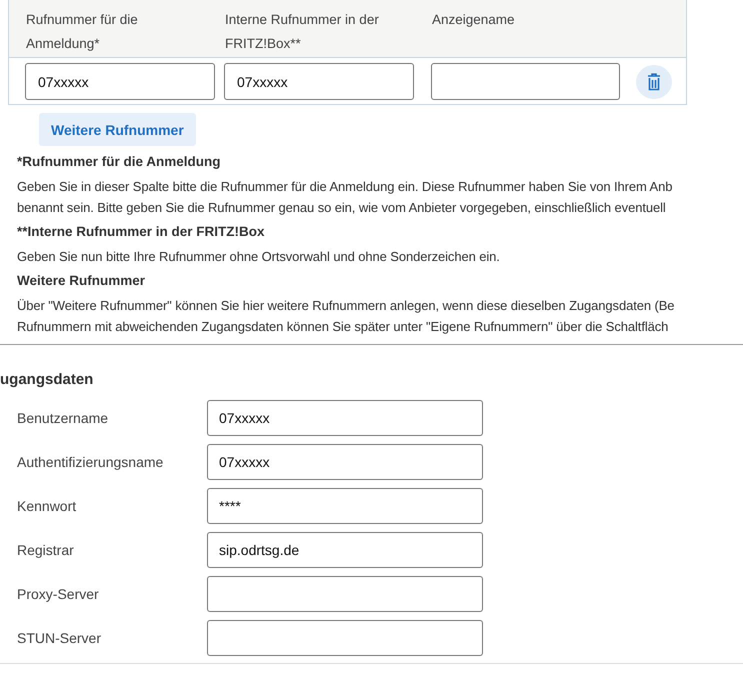 This screenshot has width=743, height=688. What do you see at coordinates (345, 187) in the screenshot?
I see `note-text: Geben Sie in dieser Spalte bitte die Rufnummer für die Anmeldung ein. Diese Rufnummer haben Sie von Ihrem Anb` at bounding box center [345, 187].